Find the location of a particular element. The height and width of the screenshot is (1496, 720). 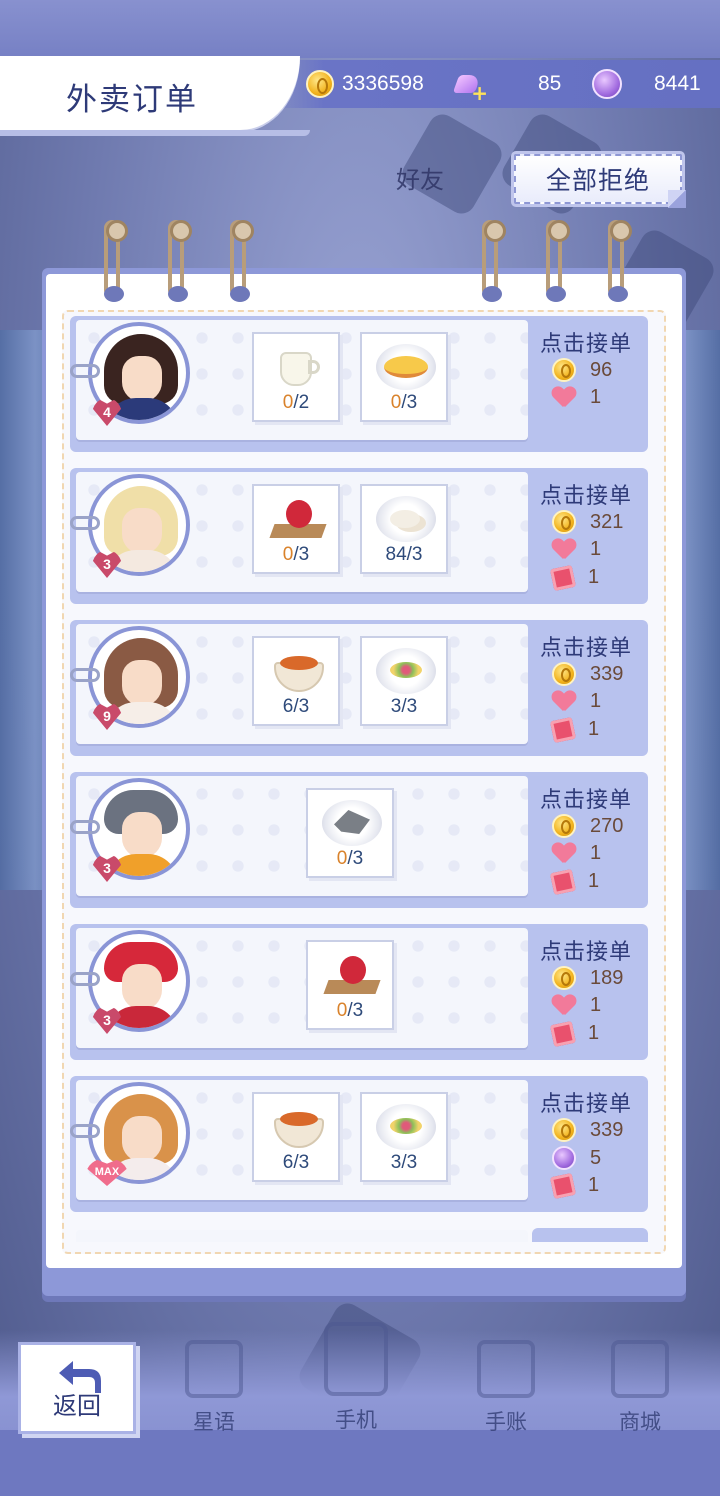

nav-star-talk: 星语 is located at coordinates (214, 1388).